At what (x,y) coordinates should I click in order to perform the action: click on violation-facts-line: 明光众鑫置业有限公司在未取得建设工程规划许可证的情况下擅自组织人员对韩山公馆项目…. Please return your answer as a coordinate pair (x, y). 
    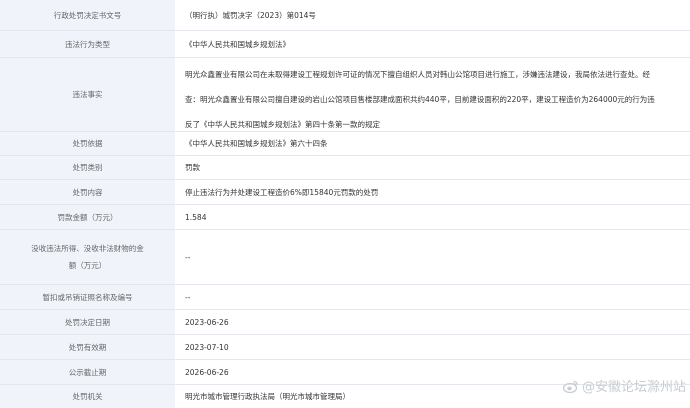
    Looking at the image, I should click on (417, 74).